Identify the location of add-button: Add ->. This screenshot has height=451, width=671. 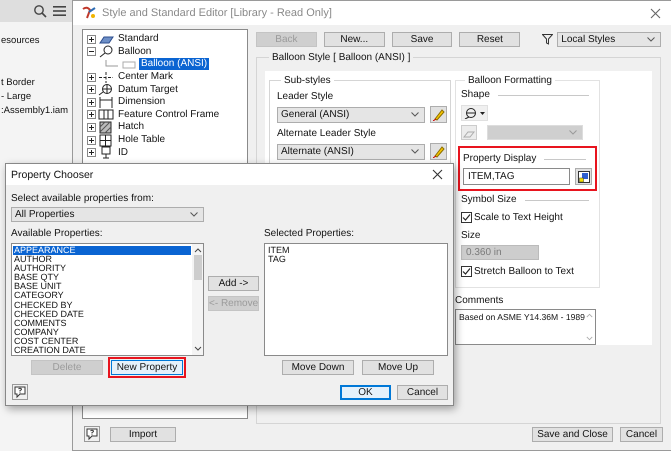
(233, 283).